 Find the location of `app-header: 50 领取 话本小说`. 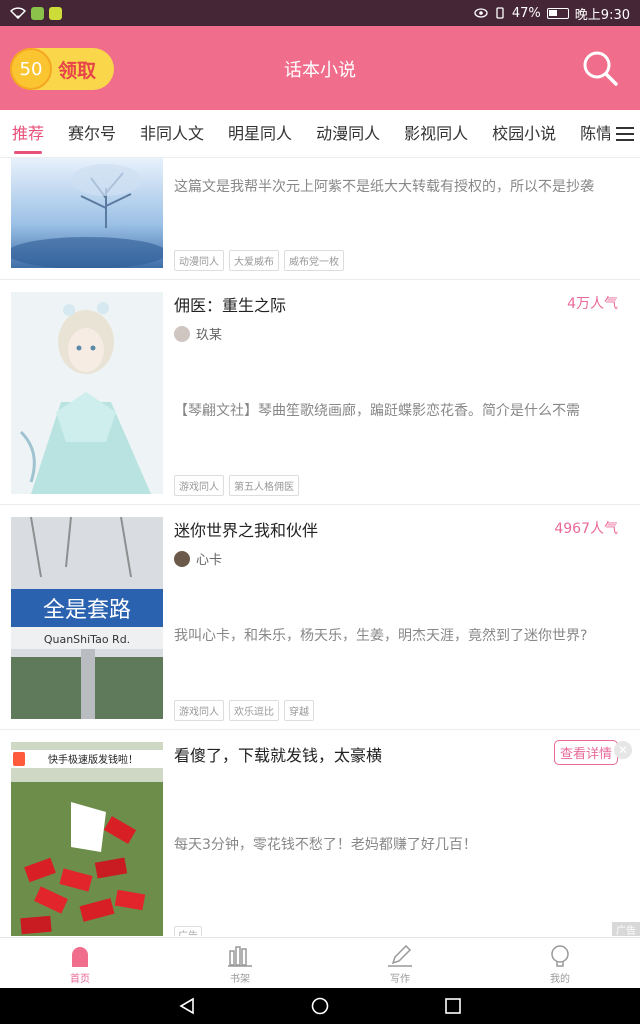

app-header: 50 领取 话本小说 is located at coordinates (320, 68).